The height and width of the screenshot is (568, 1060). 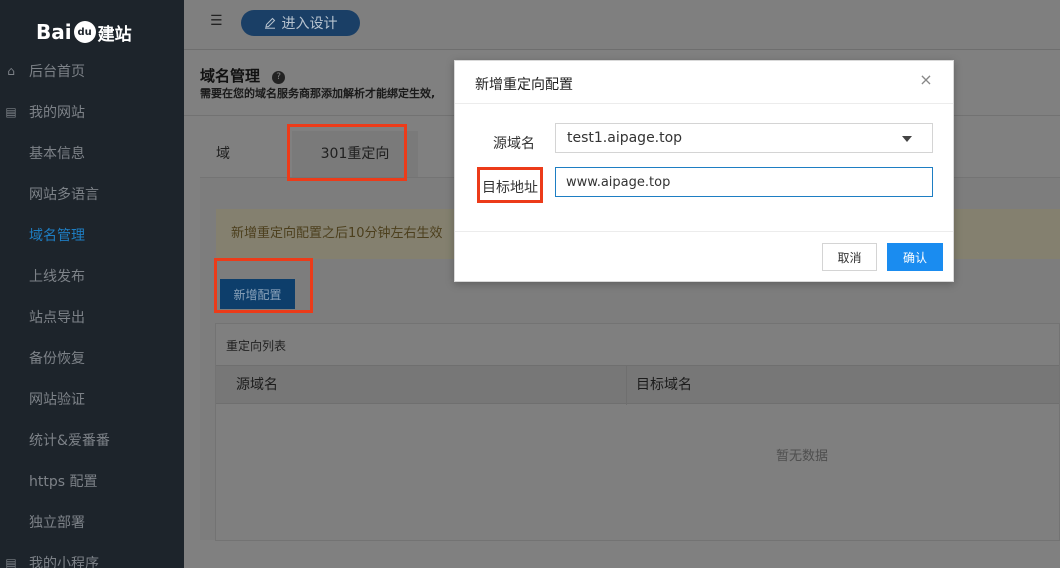 I want to click on menu-toggle-icon: ☰, so click(x=217, y=21).